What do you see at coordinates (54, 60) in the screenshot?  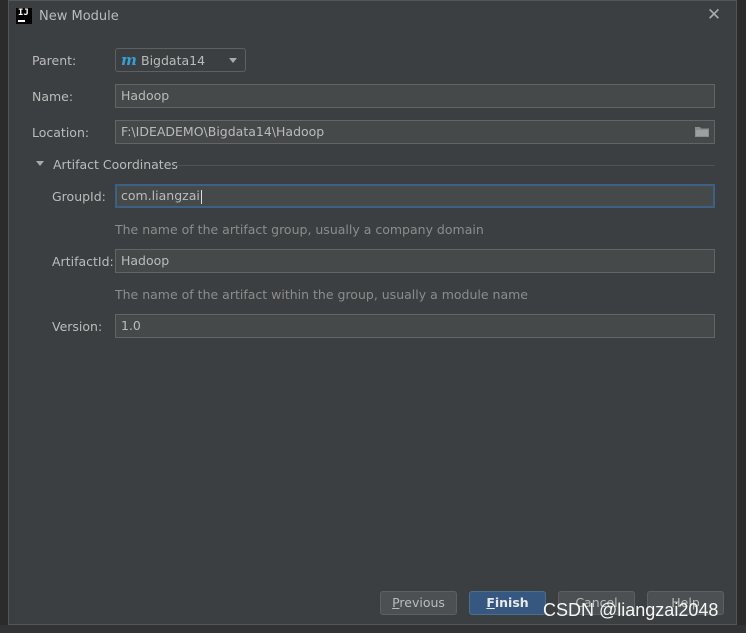 I see `parent-label: Parent:` at bounding box center [54, 60].